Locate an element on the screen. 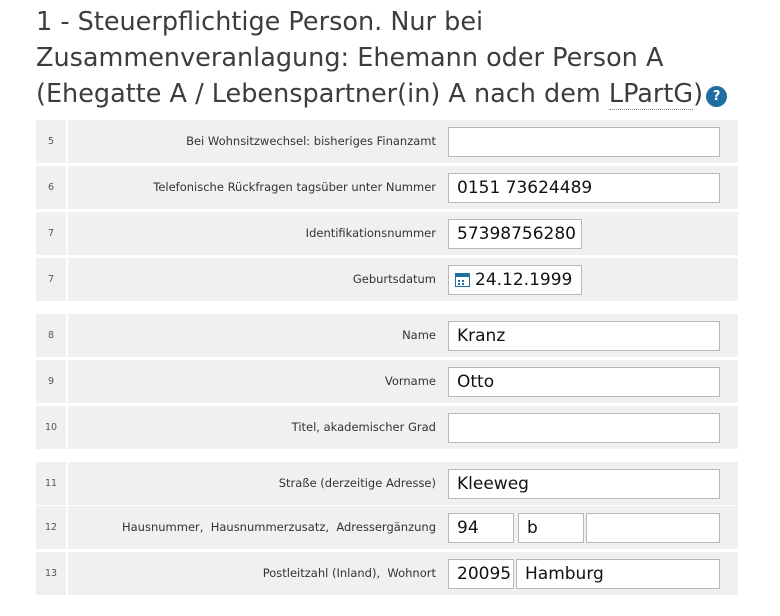  line-number: 9 is located at coordinates (51, 381).